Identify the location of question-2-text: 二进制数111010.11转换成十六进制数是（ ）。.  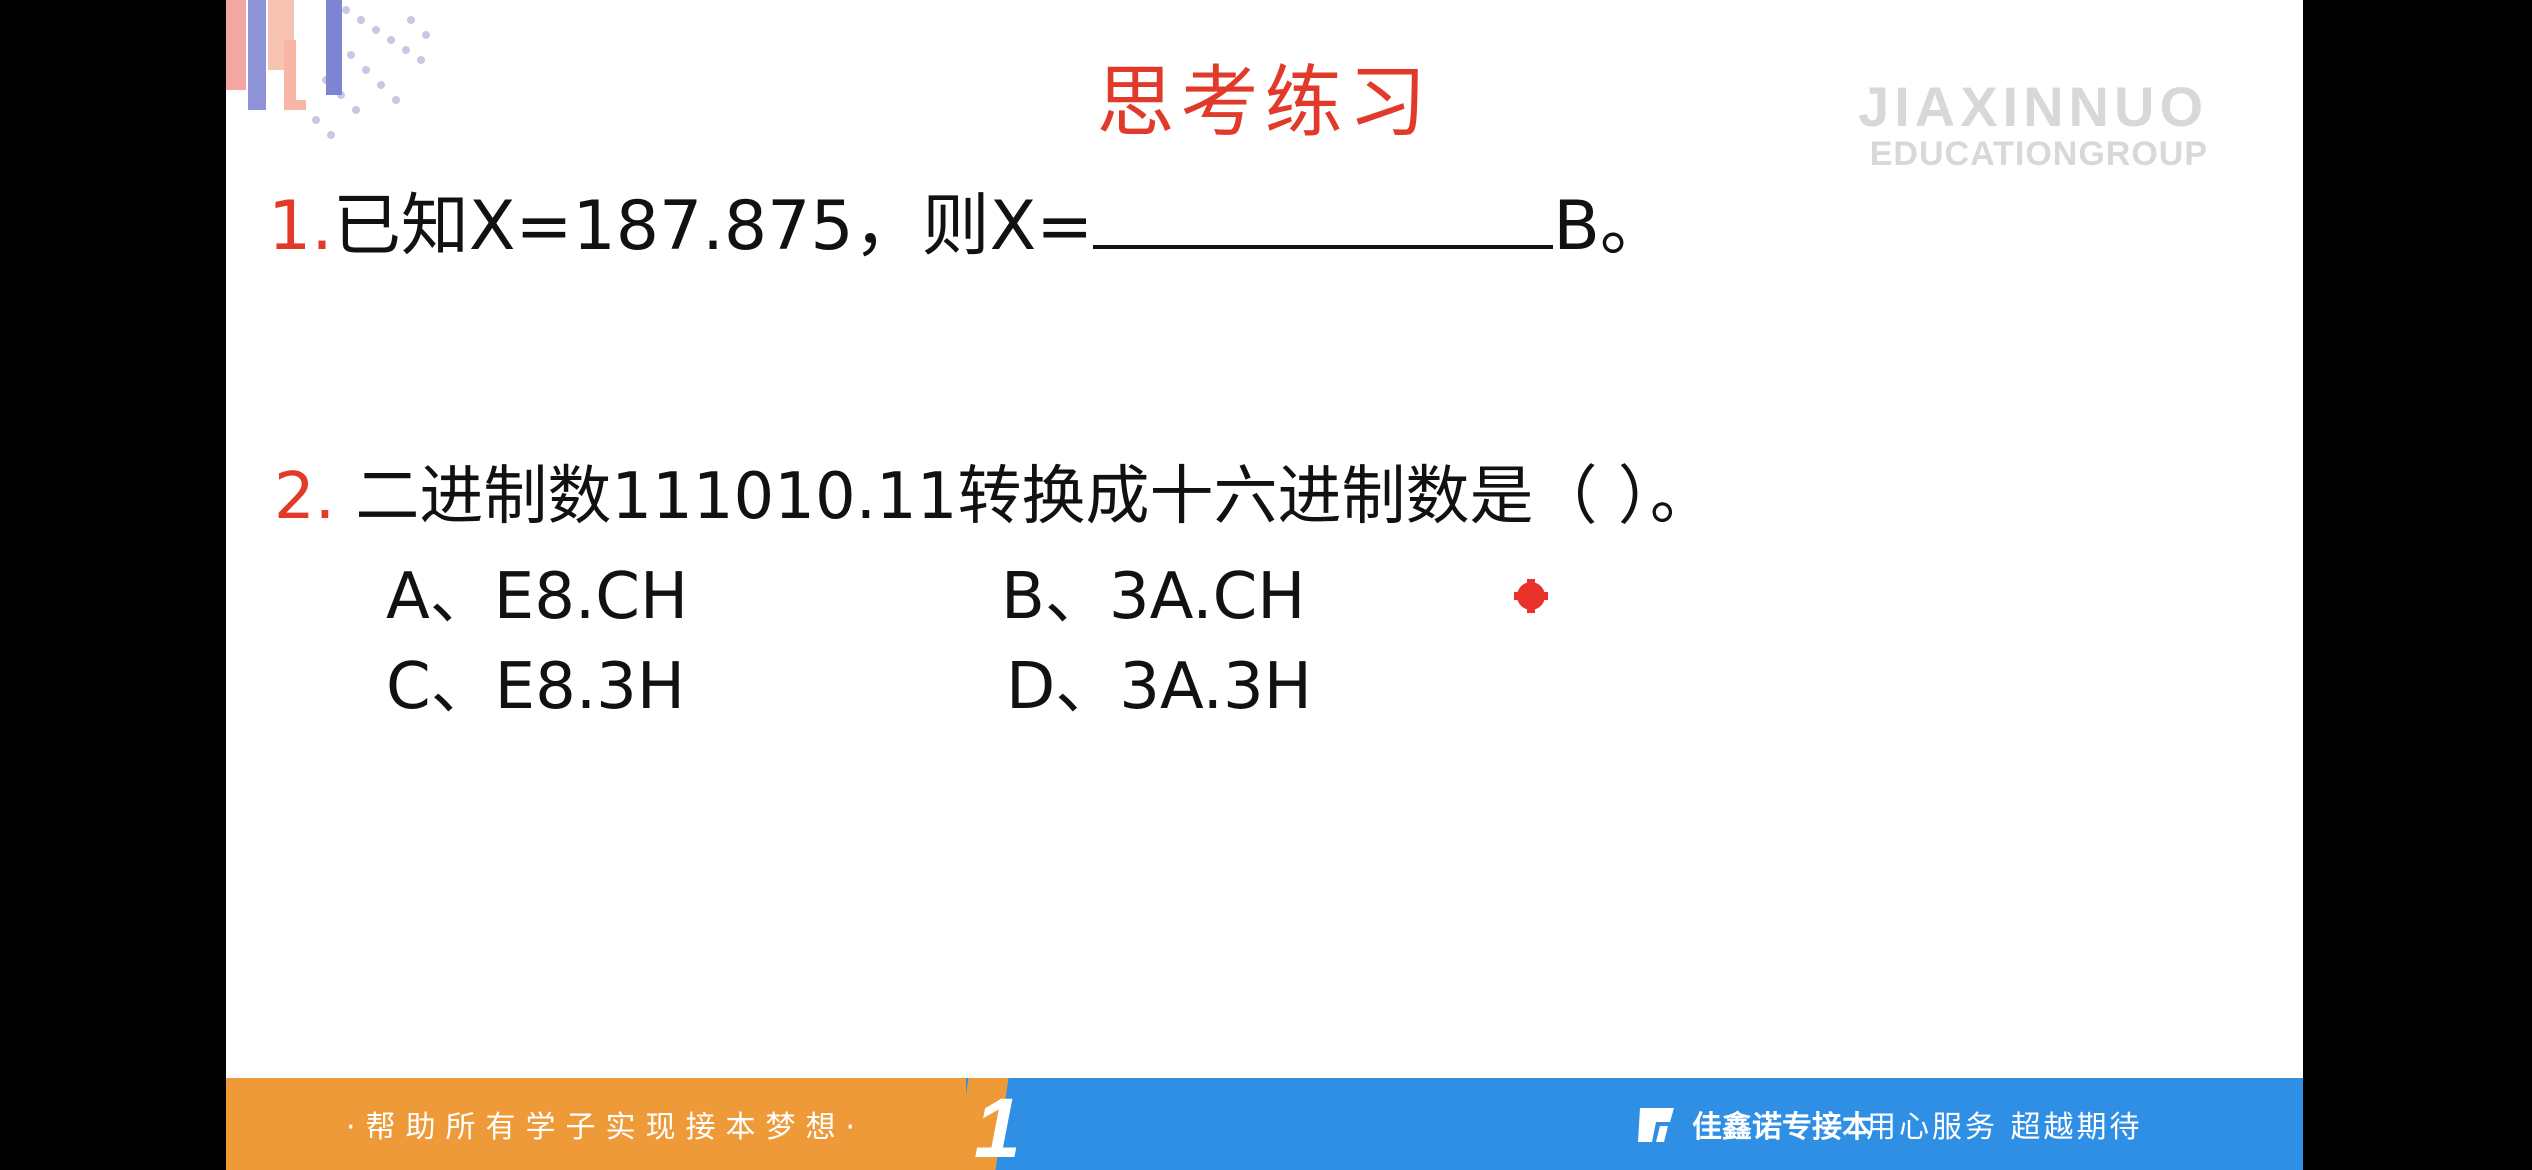
(1034, 497).